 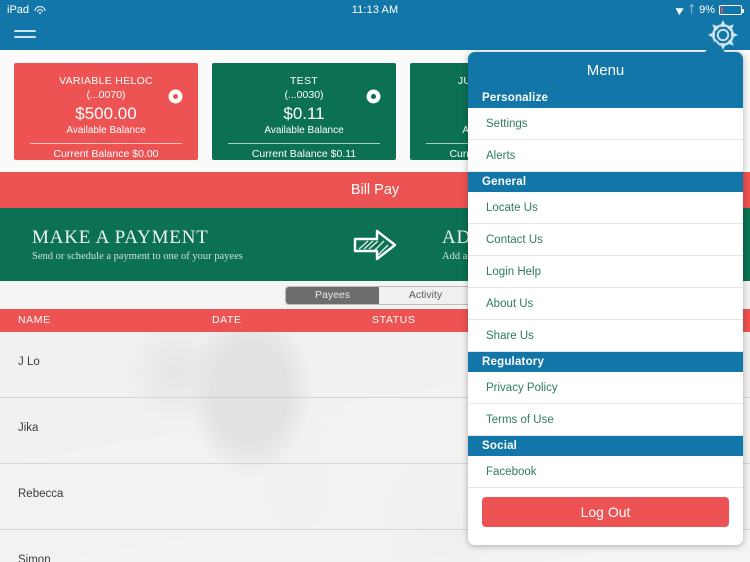 I want to click on menu-item-locate-us: Locate Us, so click(x=605, y=208).